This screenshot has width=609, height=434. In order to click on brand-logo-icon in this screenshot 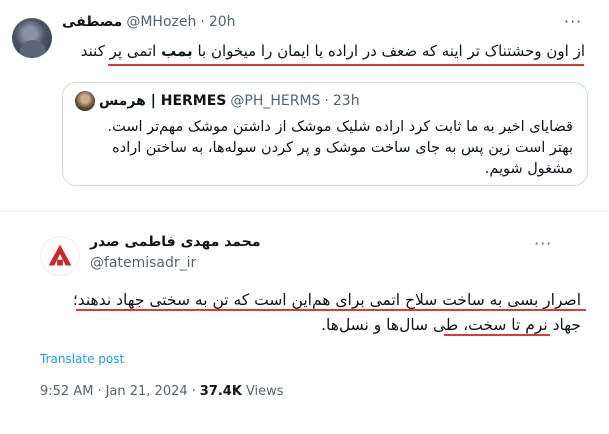, I will do `click(60, 255)`.